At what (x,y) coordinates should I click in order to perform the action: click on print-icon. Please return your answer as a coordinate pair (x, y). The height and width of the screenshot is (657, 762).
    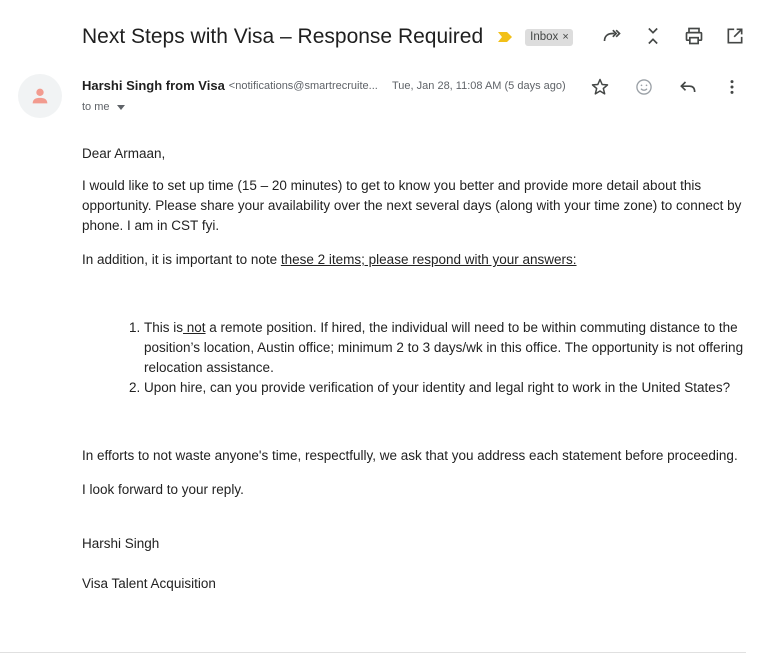
    Looking at the image, I should click on (694, 36).